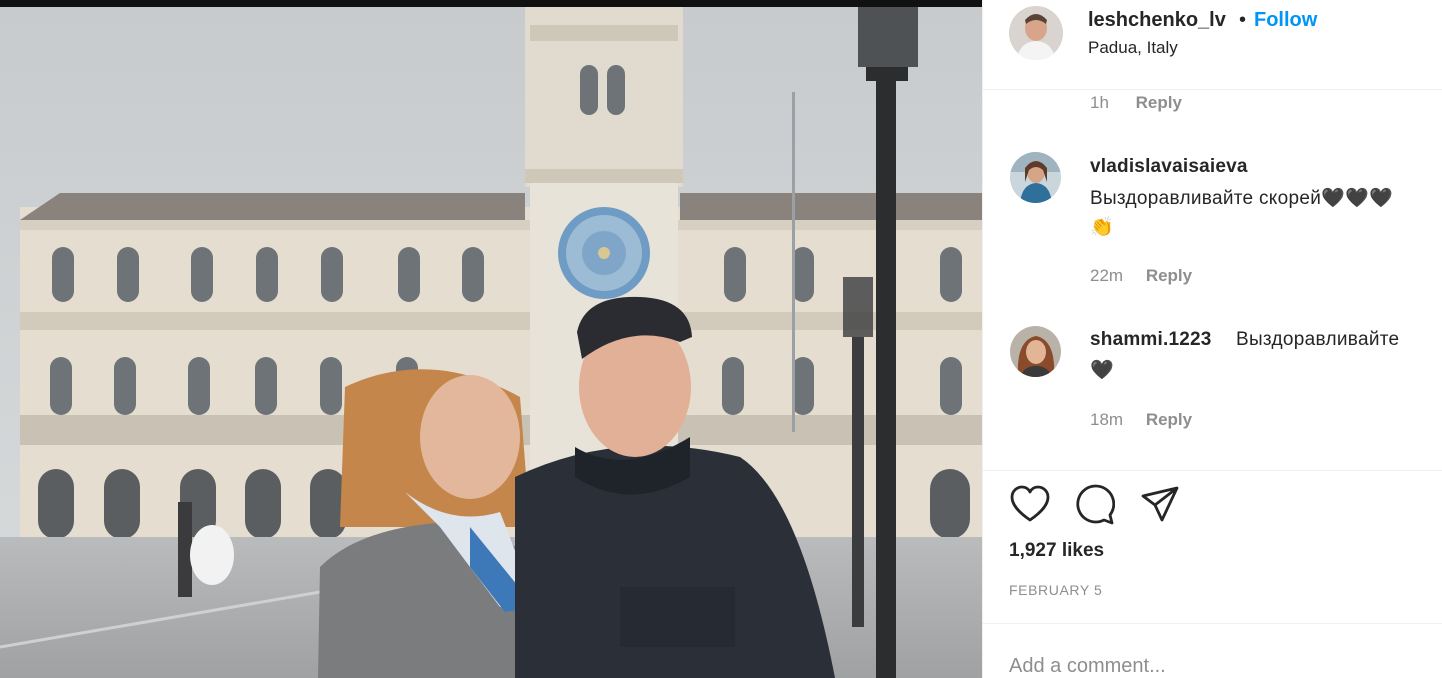 The image size is (1442, 678). Describe the element at coordinates (1107, 275) in the screenshot. I see `comment-time: 22m` at that location.